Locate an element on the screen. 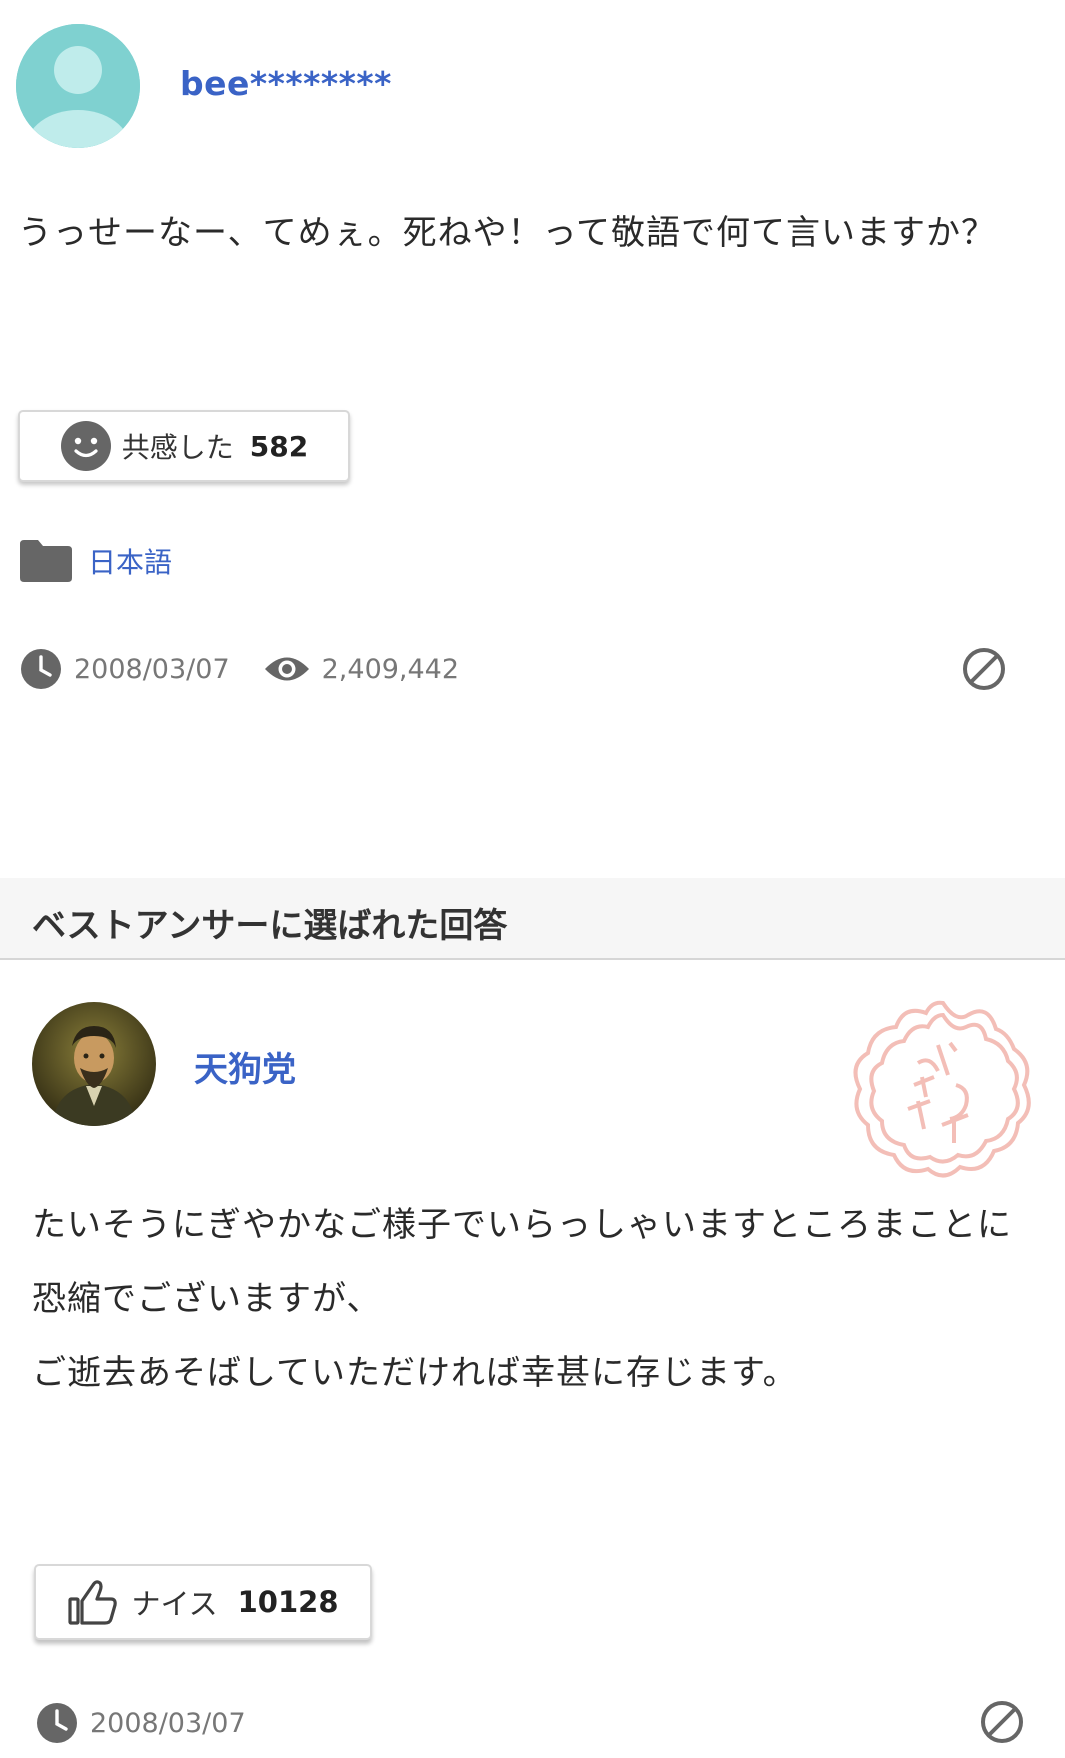  thumbs-up-icon is located at coordinates (93, 1602).